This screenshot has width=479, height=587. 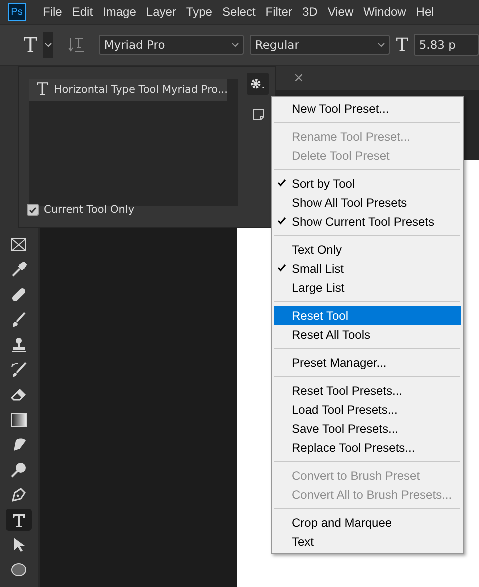 I want to click on stamp-icon, so click(x=19, y=345).